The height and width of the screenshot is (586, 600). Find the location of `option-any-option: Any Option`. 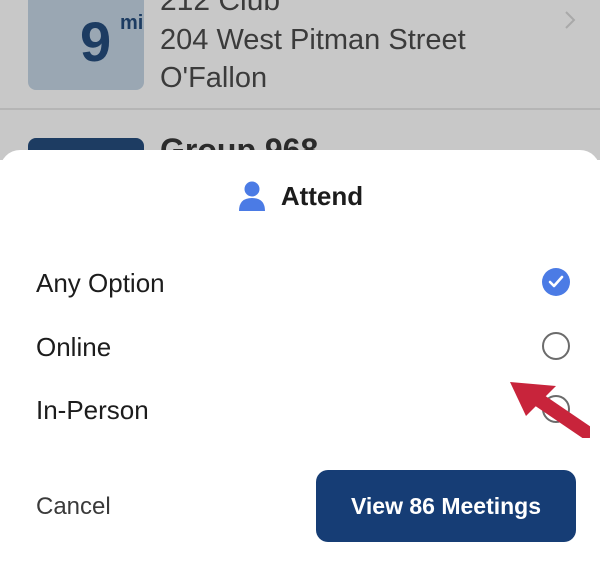

option-any-option: Any Option is located at coordinates (300, 283).